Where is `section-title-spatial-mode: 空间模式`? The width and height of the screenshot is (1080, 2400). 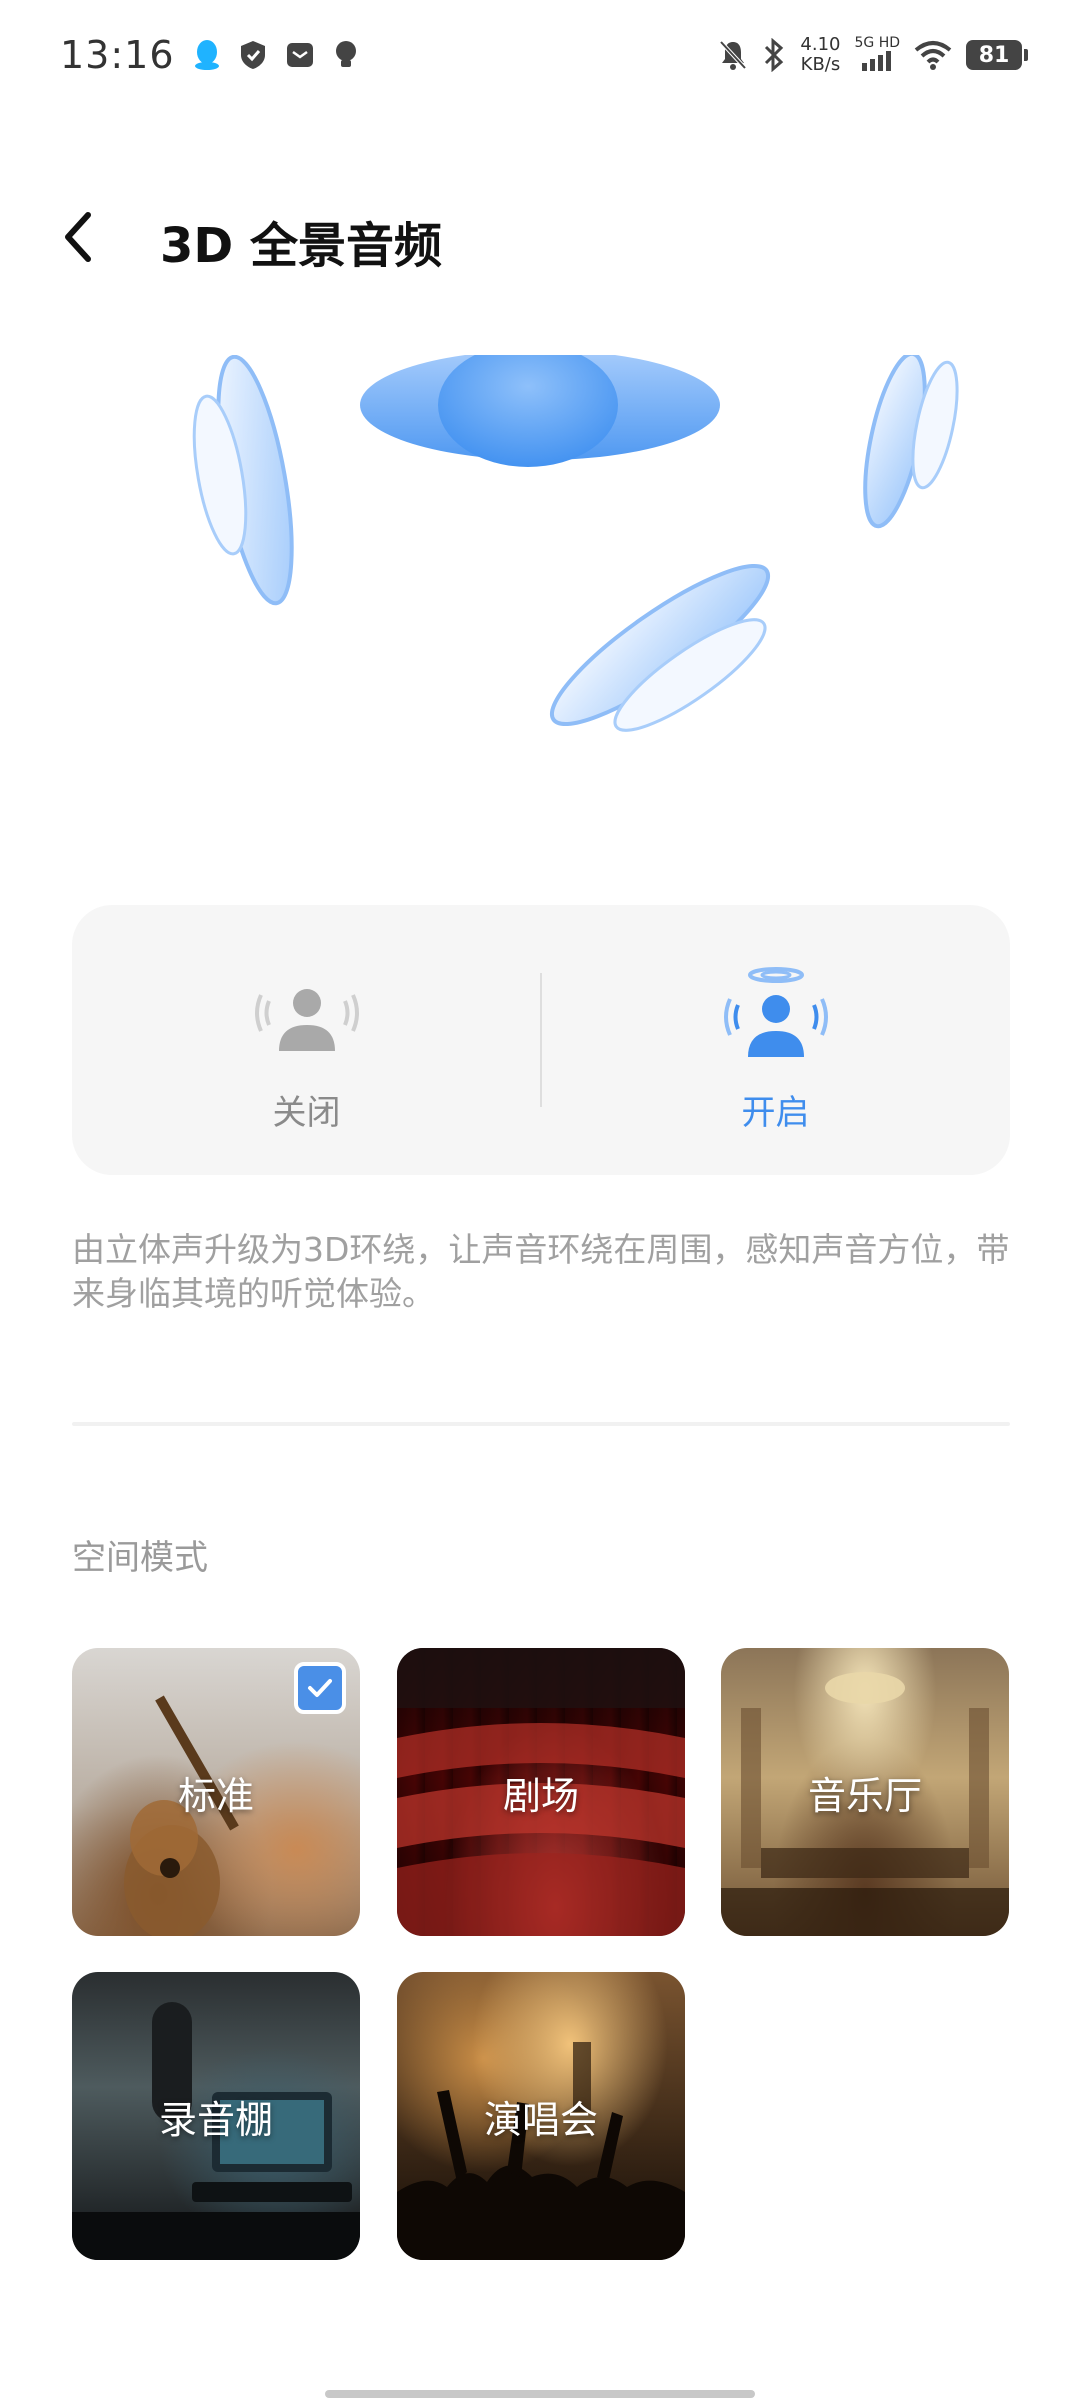 section-title-spatial-mode: 空间模式 is located at coordinates (140, 1558).